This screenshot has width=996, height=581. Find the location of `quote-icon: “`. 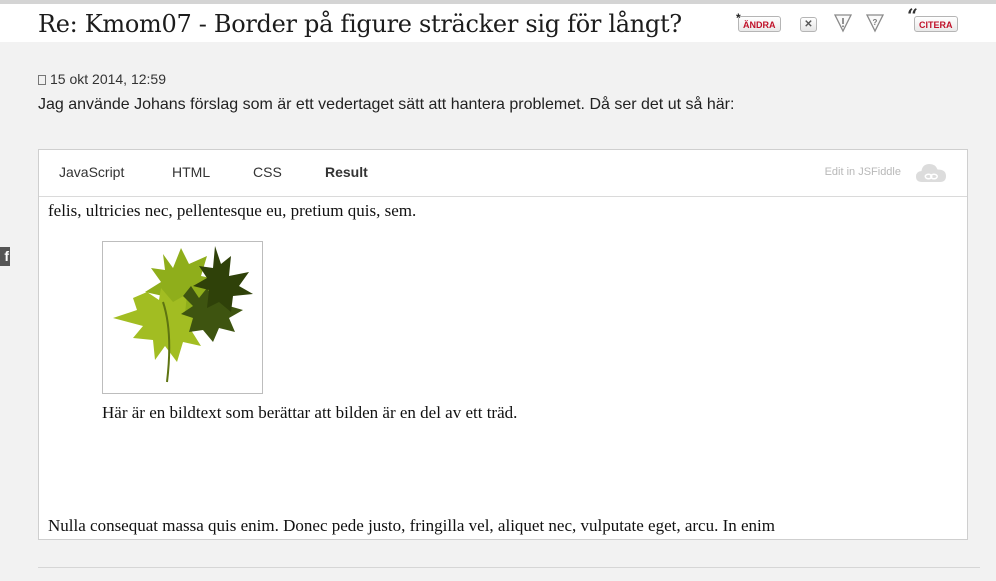

quote-icon: “ is located at coordinates (912, 16).